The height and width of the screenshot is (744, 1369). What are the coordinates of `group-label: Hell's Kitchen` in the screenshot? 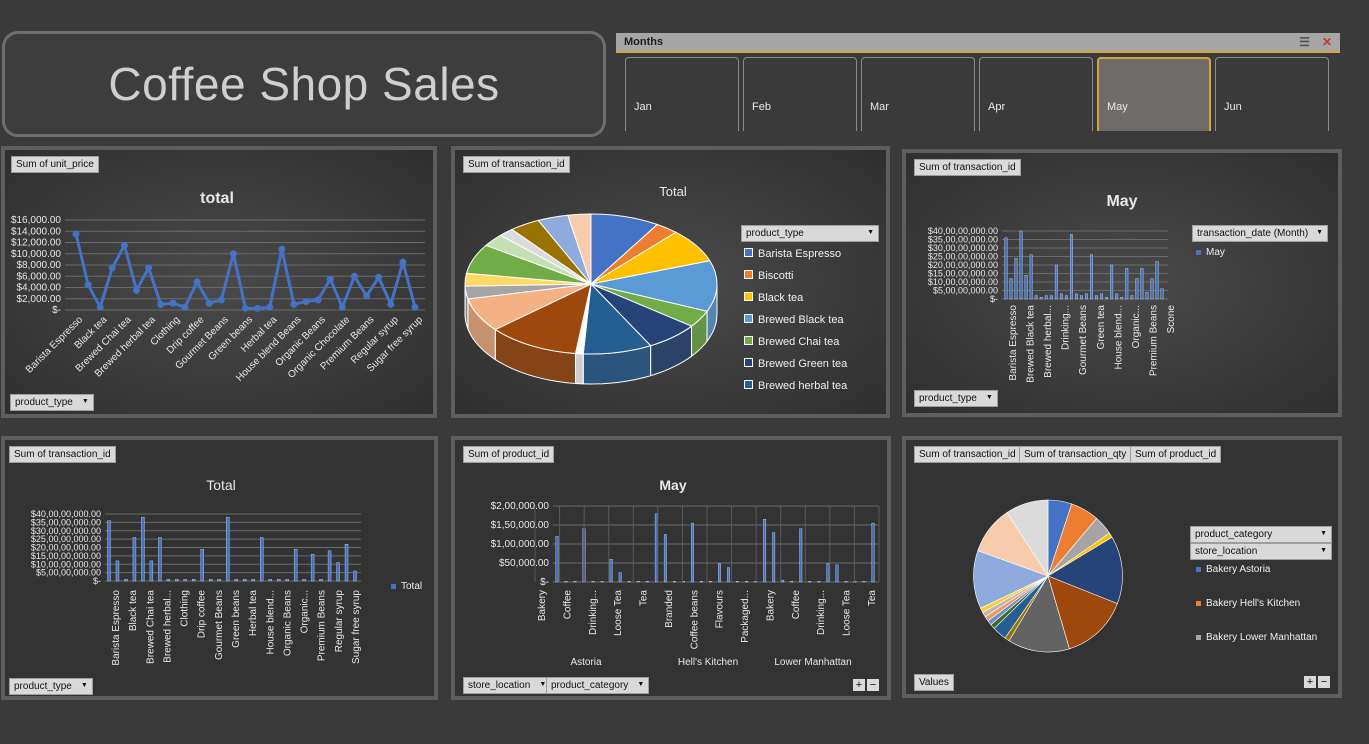 It's located at (708, 662).